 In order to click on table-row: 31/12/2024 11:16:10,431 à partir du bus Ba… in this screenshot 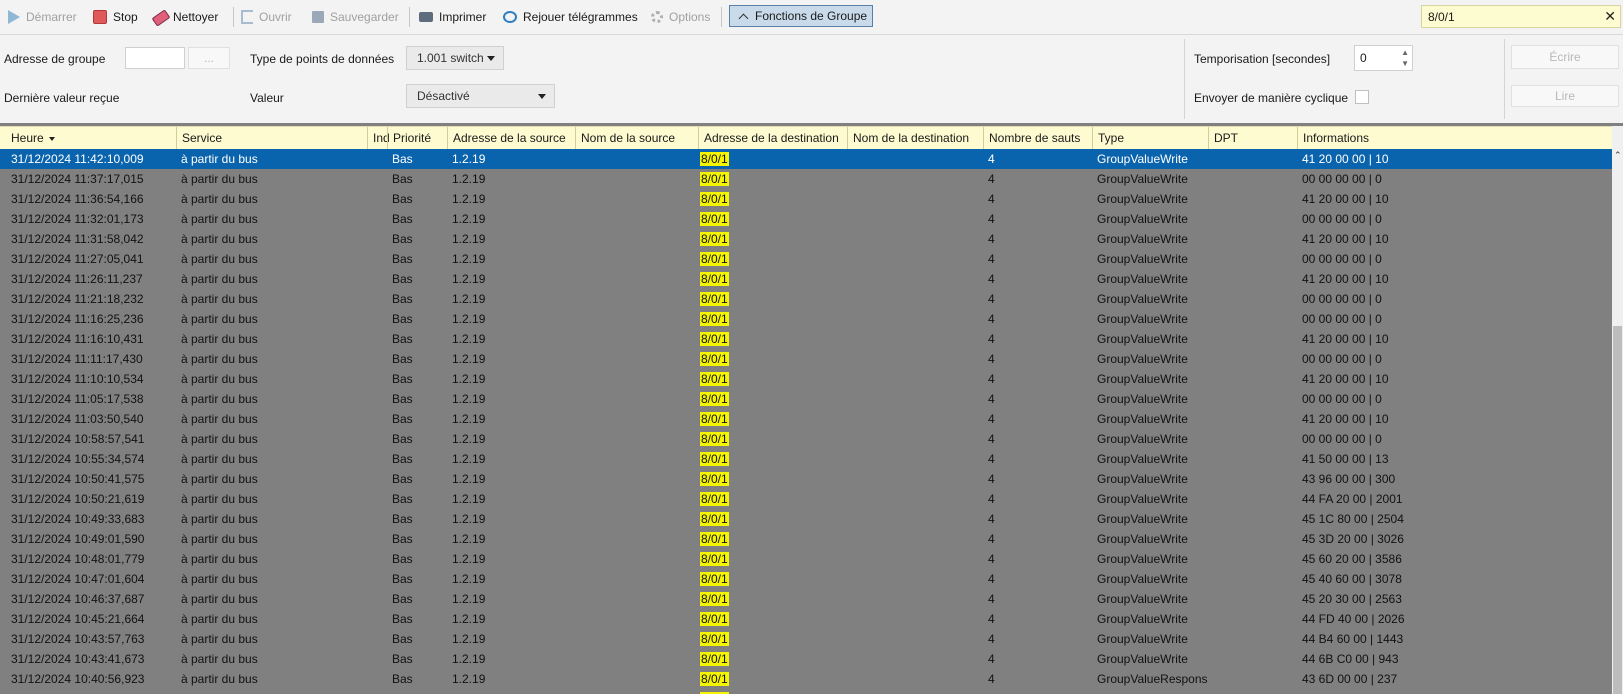, I will do `click(806, 339)`.